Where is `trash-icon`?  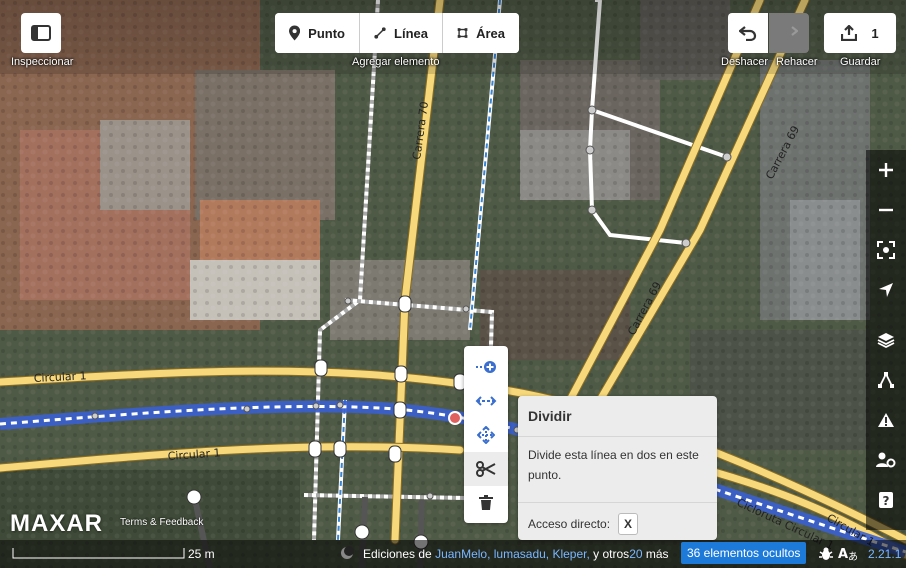 trash-icon is located at coordinates (486, 502).